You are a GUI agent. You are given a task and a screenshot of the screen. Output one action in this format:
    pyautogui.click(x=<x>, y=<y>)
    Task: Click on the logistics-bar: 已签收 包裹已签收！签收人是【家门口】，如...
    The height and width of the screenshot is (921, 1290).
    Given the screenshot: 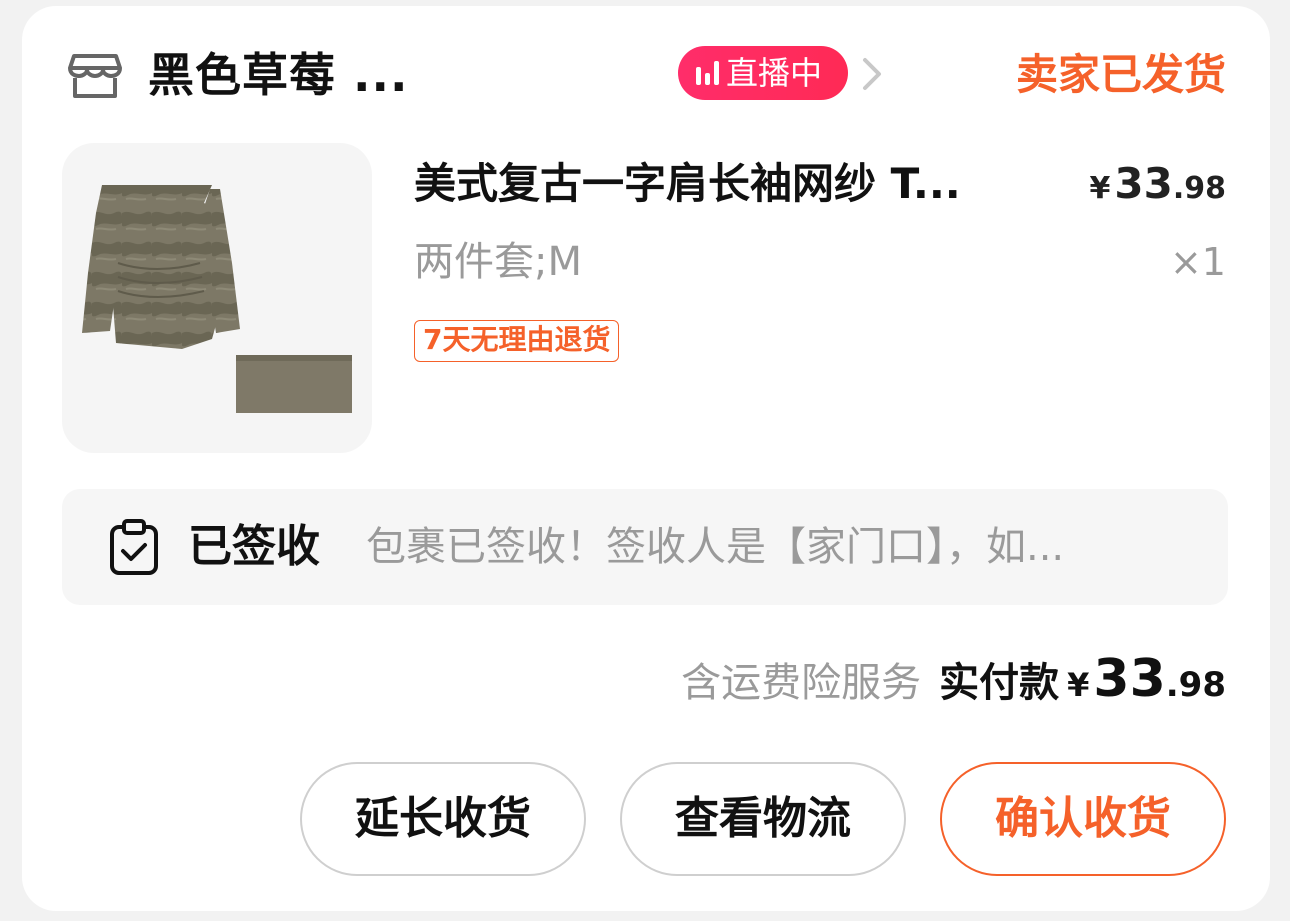 What is the action you would take?
    pyautogui.click(x=645, y=547)
    